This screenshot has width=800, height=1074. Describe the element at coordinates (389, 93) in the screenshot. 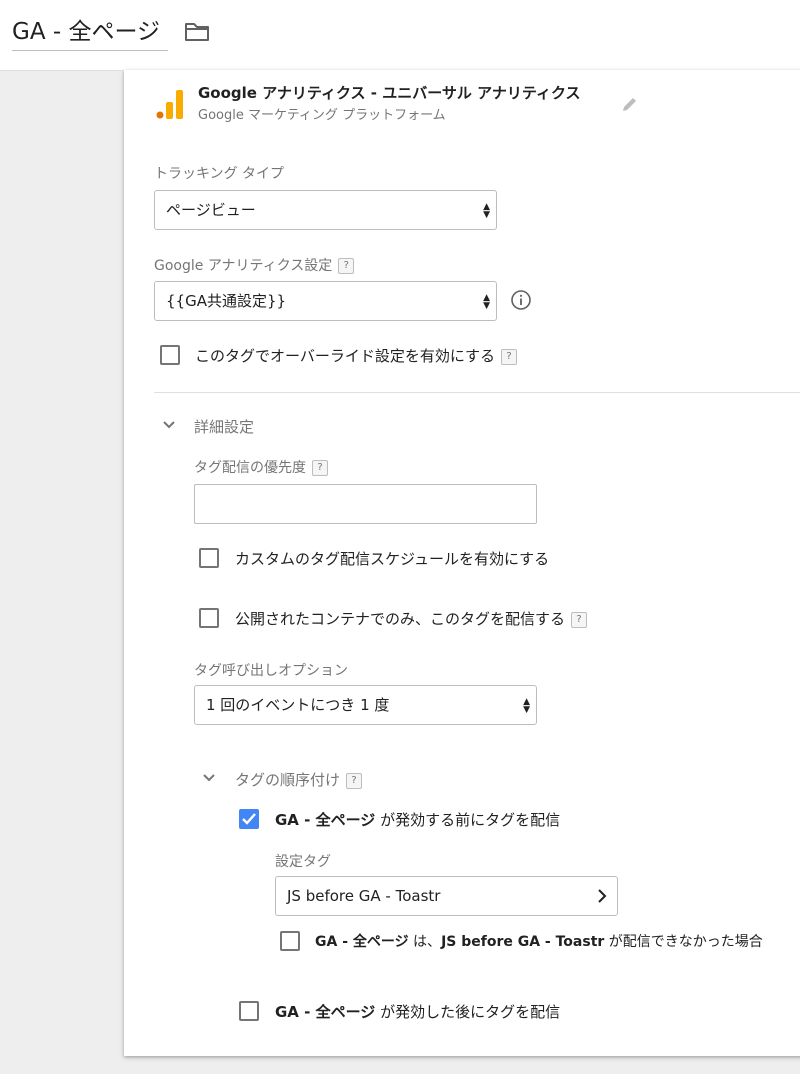

I see `tag-type-name: Google アナリティクス - ユニバーサル アナリティクス` at that location.